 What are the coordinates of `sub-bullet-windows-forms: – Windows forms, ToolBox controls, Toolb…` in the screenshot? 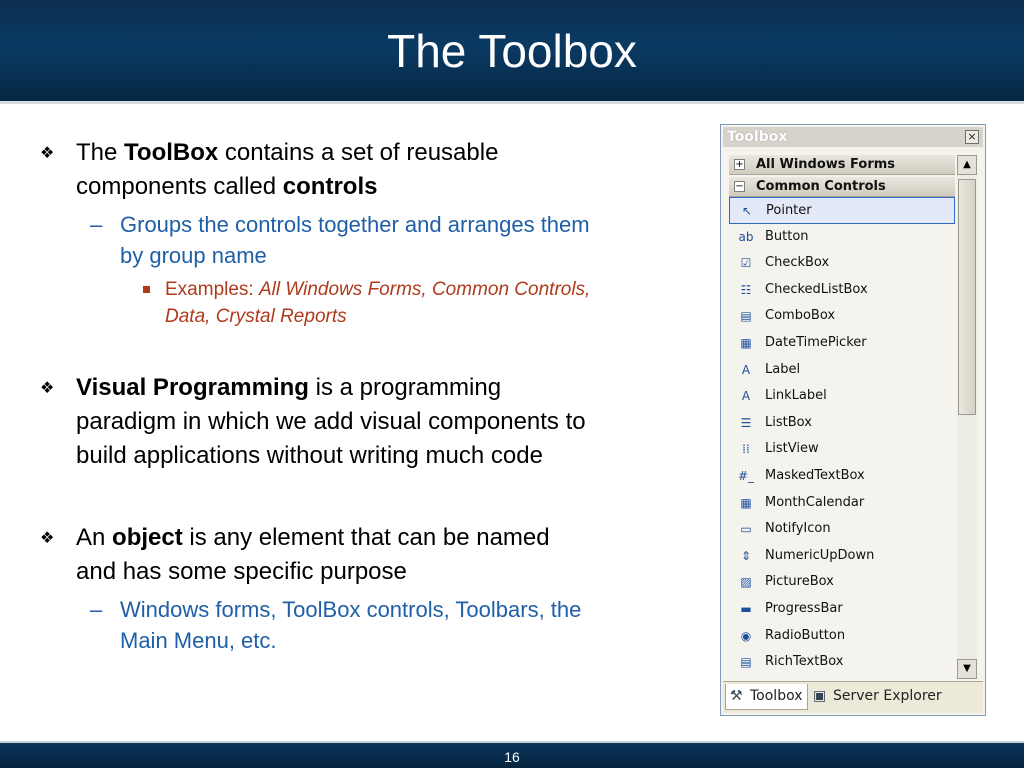 It's located at (390, 625).